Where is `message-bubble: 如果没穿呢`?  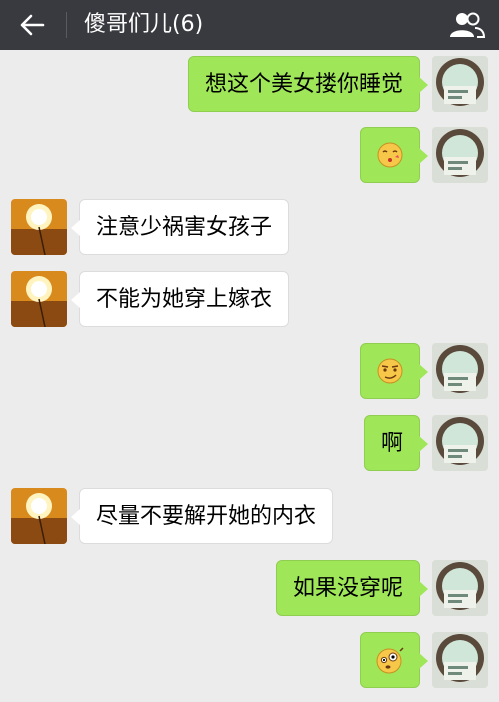 message-bubble: 如果没穿呢 is located at coordinates (352, 588).